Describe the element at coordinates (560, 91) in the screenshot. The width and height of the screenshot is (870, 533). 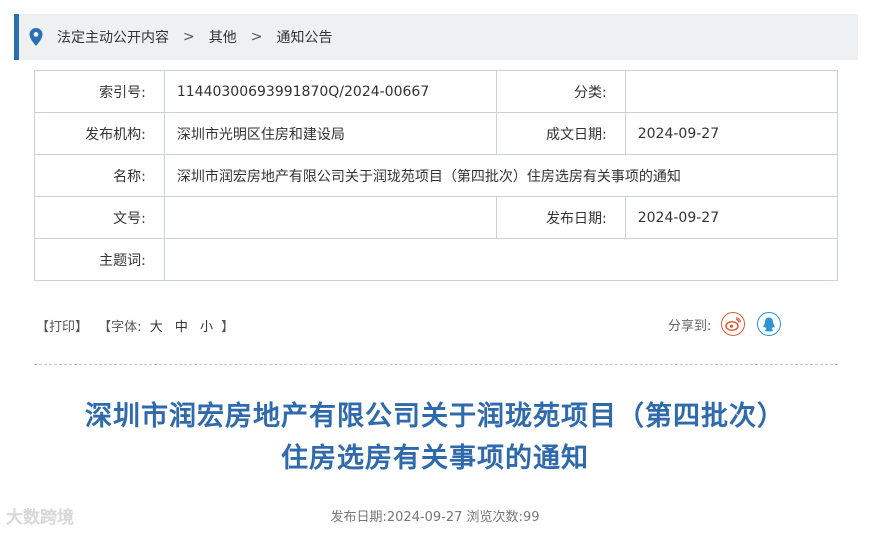
I see `category-label: 分类:` at that location.